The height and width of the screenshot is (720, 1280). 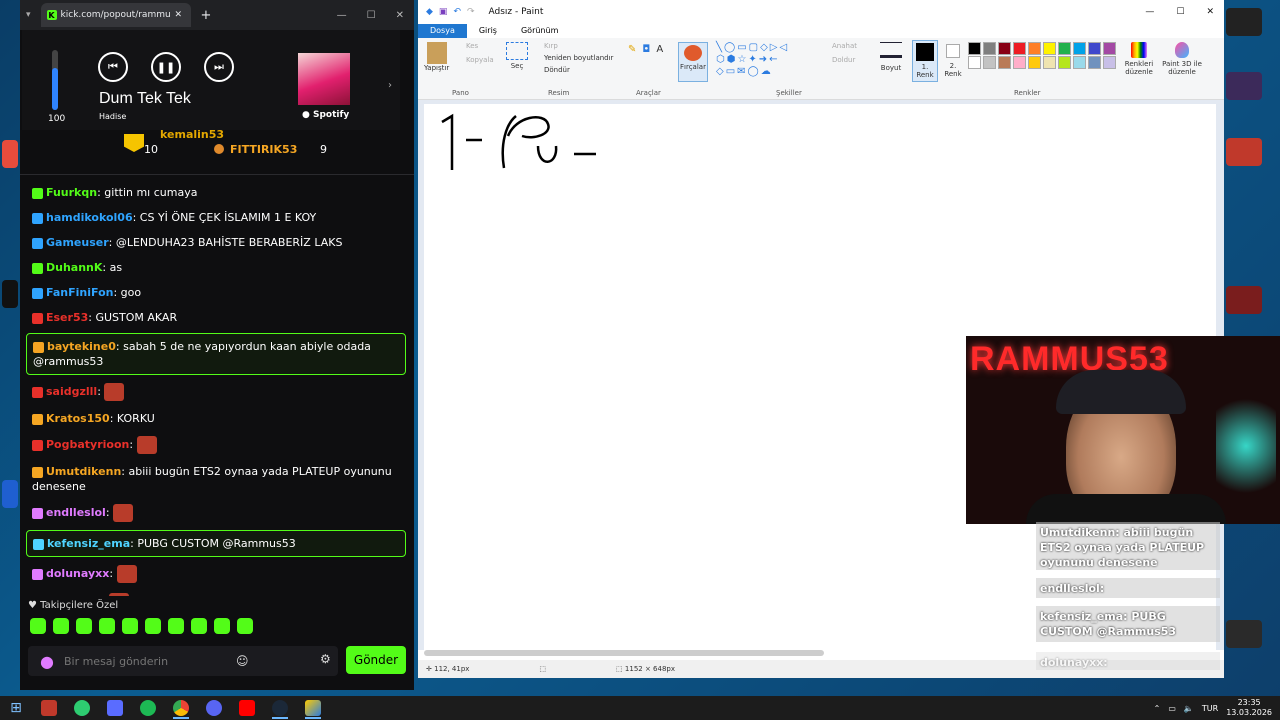 What do you see at coordinates (71, 391) in the screenshot?
I see `chat-username: saidgzlll` at bounding box center [71, 391].